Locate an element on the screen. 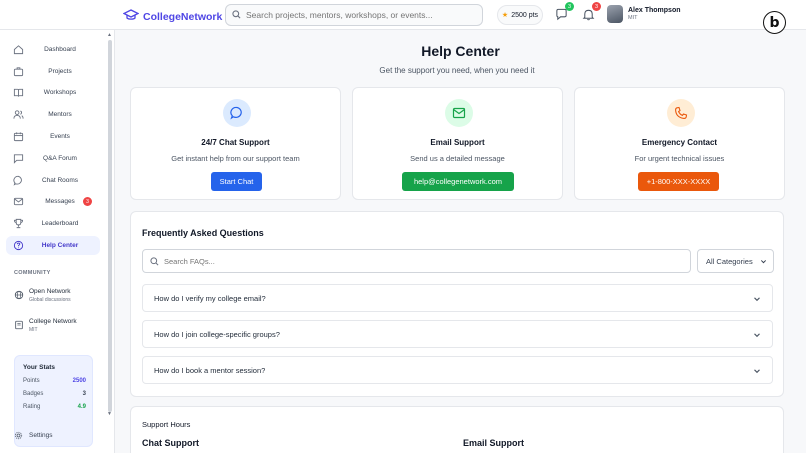  stat-row-rating: Rating 4.9 is located at coordinates (54, 407).